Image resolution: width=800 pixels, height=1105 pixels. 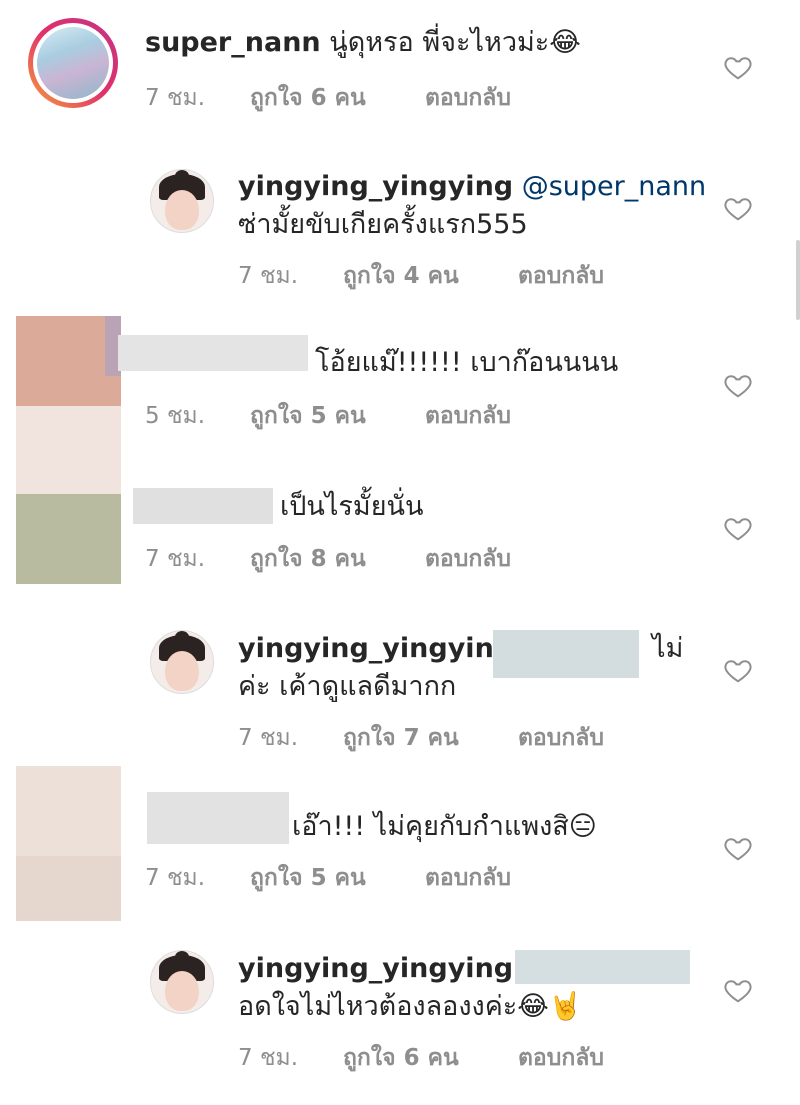 I want to click on comment-meta: 7 ชม. ถูกใจ 8 คน ตอบกลับ, so click(x=328, y=559).